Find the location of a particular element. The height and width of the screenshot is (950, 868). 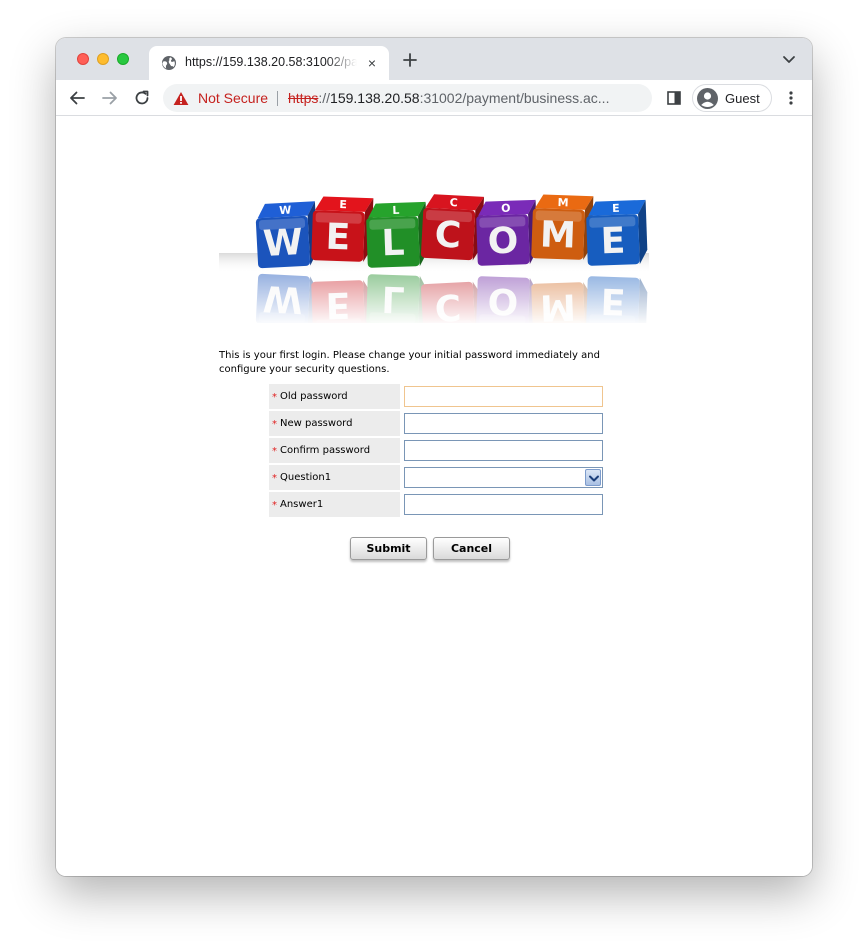

answer1-label: * Answer1 is located at coordinates (334, 504).